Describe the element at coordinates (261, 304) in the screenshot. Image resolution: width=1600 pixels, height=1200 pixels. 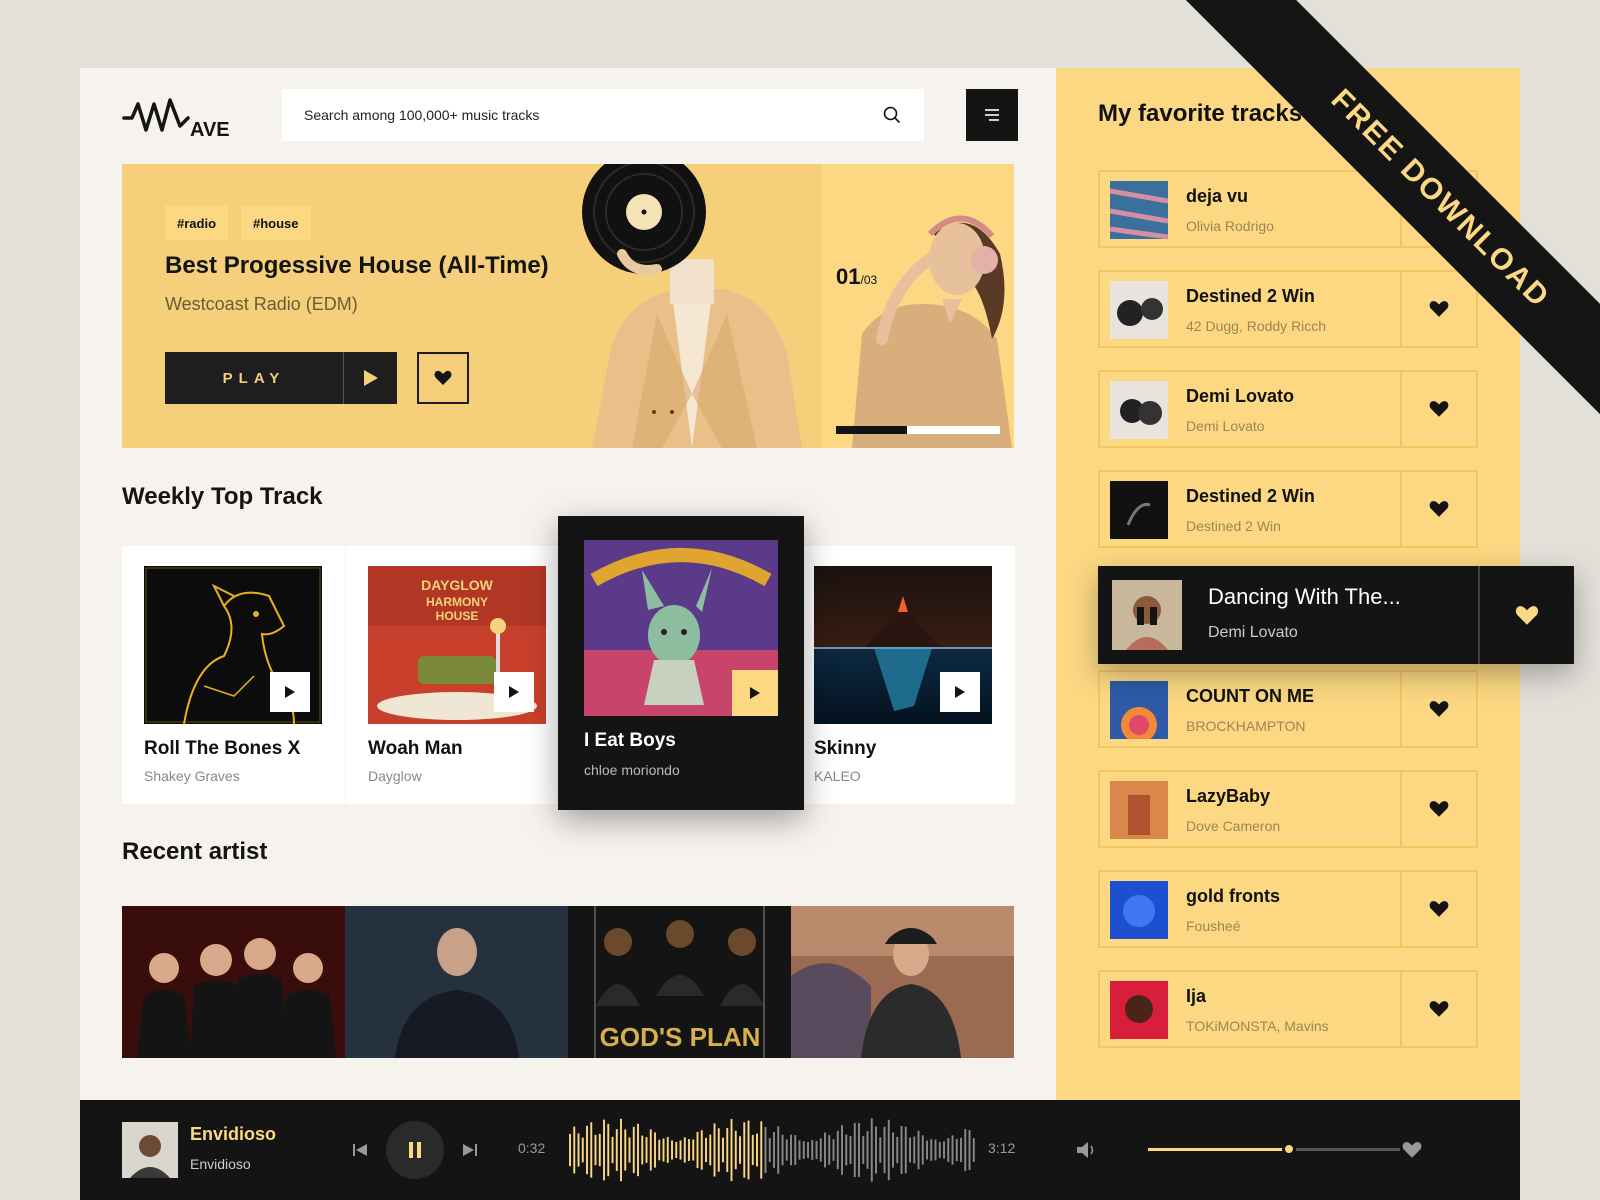
I see `hero-subtitle: Westcoast Radio (EDM)` at that location.